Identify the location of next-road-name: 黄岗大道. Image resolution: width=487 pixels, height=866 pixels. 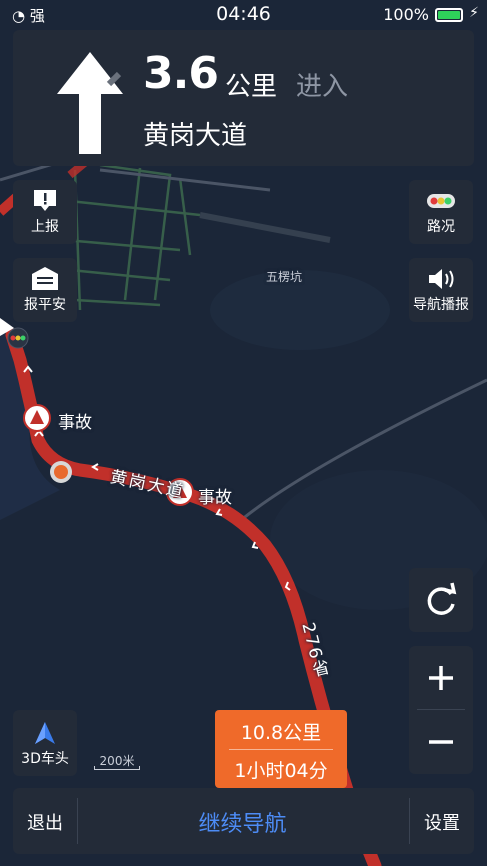
(195, 136).